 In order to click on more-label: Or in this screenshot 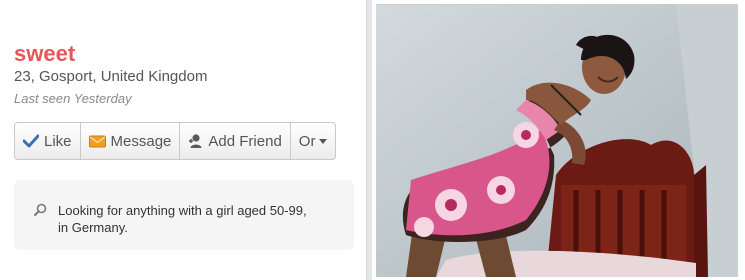, I will do `click(307, 141)`.